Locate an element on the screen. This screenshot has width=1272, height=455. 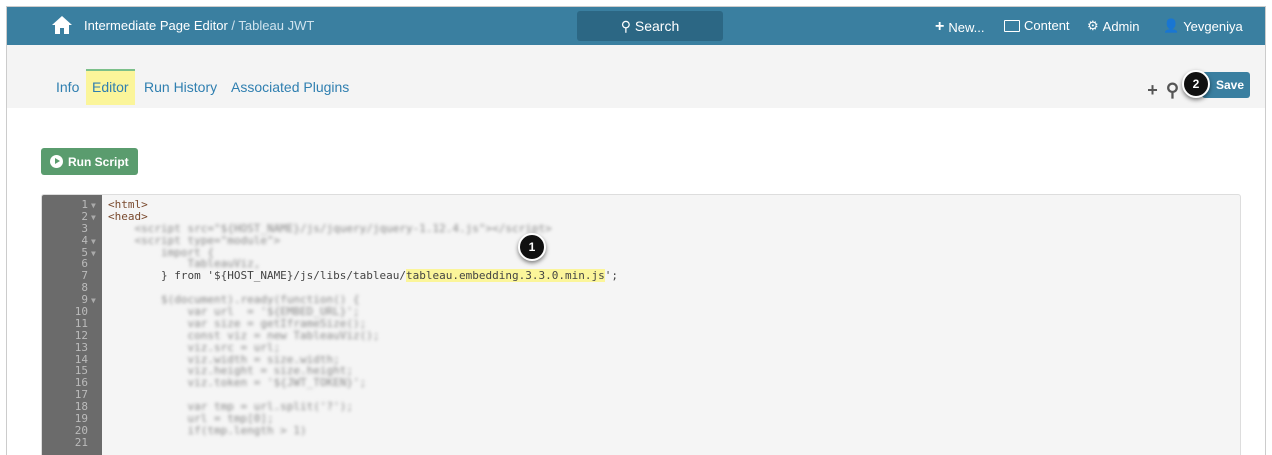
code-line: 21 is located at coordinates (72, 442).